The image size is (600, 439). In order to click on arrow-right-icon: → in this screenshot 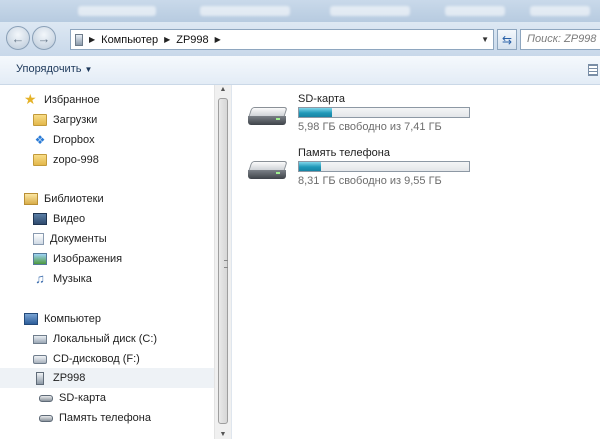, I will do `click(44, 38)`.